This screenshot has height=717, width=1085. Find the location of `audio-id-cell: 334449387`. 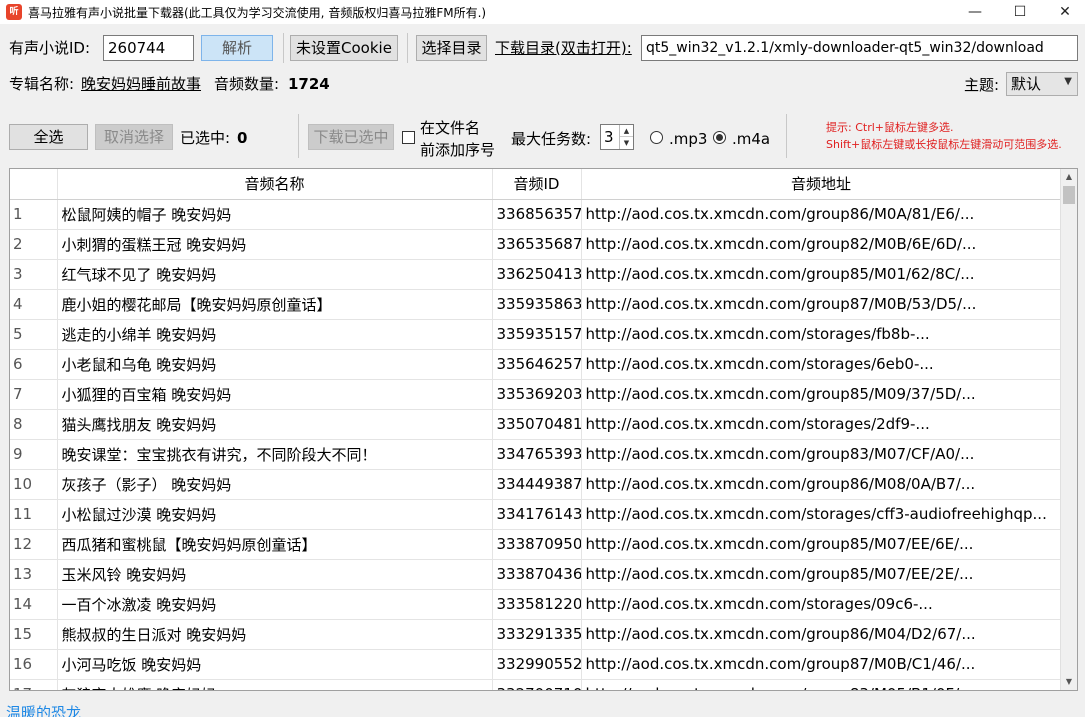

audio-id-cell: 334449387 is located at coordinates (537, 484).